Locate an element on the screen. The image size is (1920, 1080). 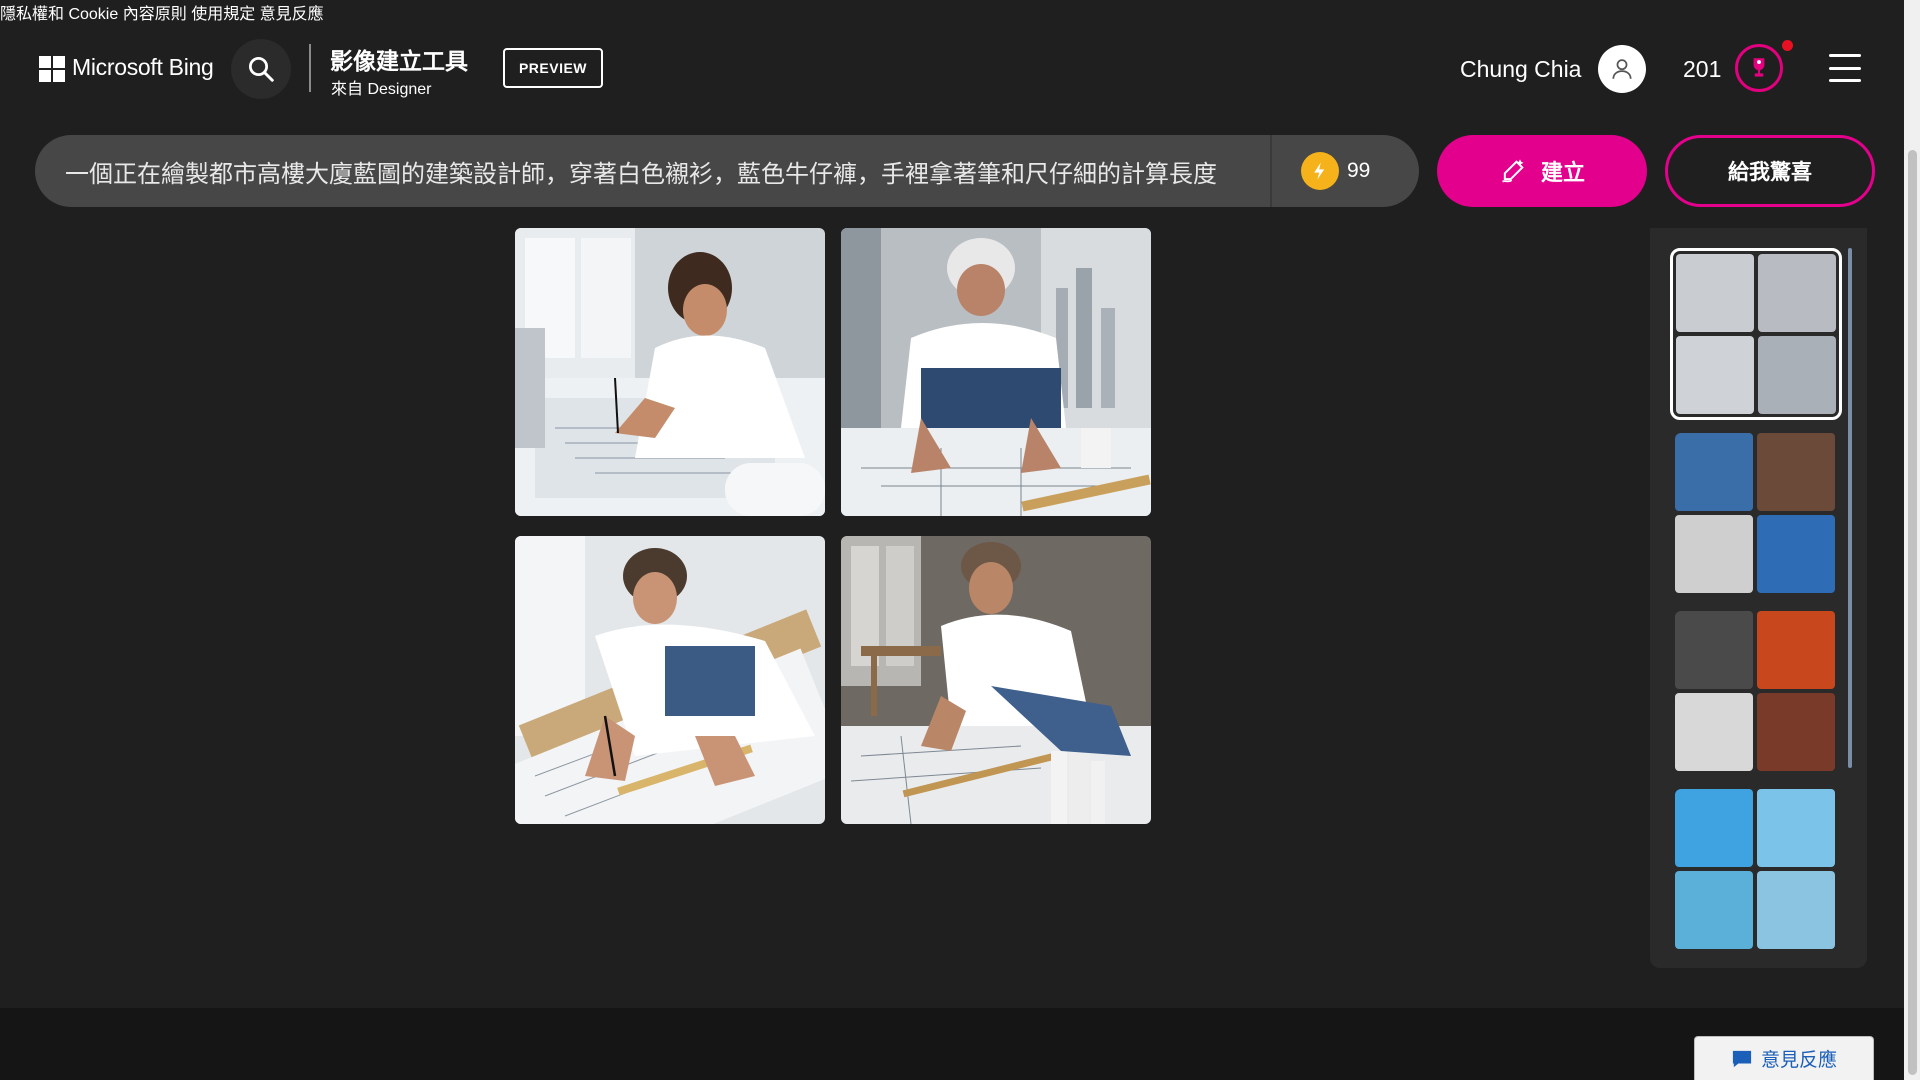
image-architect-with-ruler is located at coordinates (670, 680).